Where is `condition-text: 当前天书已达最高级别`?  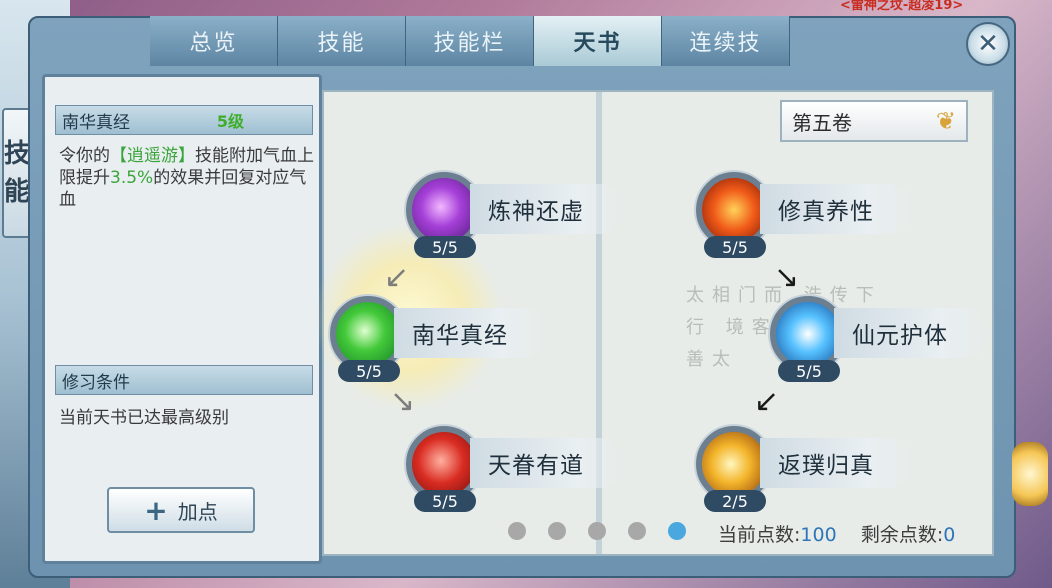
condition-text: 当前天书已达最高级别 is located at coordinates (144, 418).